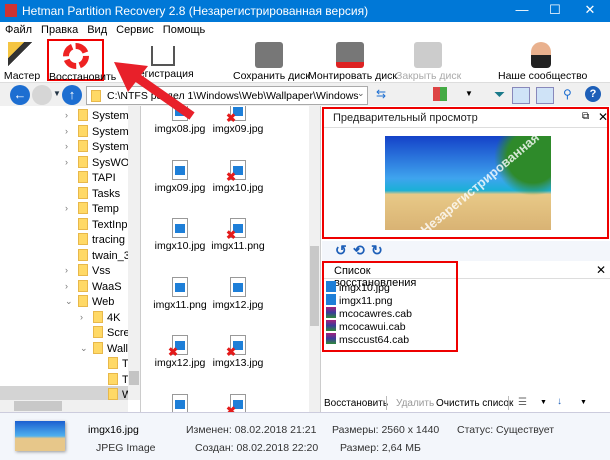 Image resolution: width=610 pixels, height=460 pixels. What do you see at coordinates (559, 401) in the screenshot?
I see `sort-icon: ↓` at bounding box center [559, 401].